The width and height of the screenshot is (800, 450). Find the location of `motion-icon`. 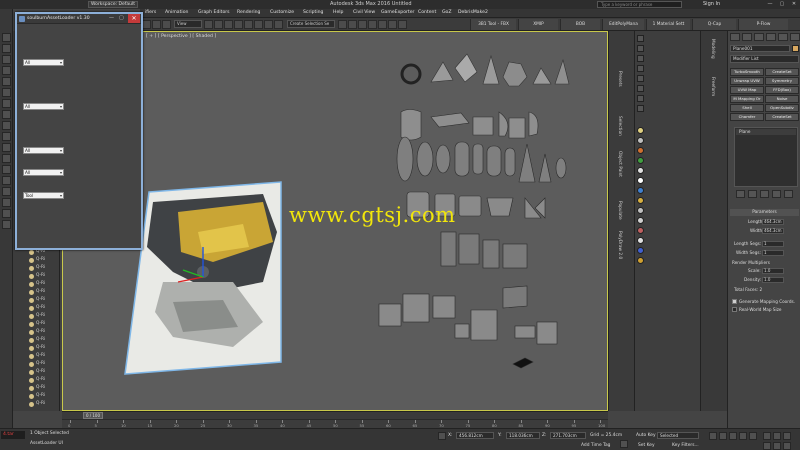

motion-icon is located at coordinates (6, 70).